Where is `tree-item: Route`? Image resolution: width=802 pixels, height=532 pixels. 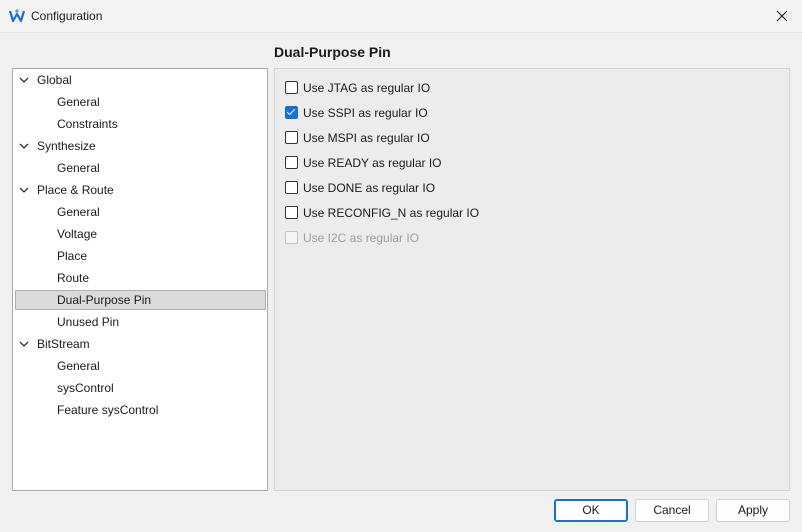
tree-item: Route is located at coordinates (140, 278).